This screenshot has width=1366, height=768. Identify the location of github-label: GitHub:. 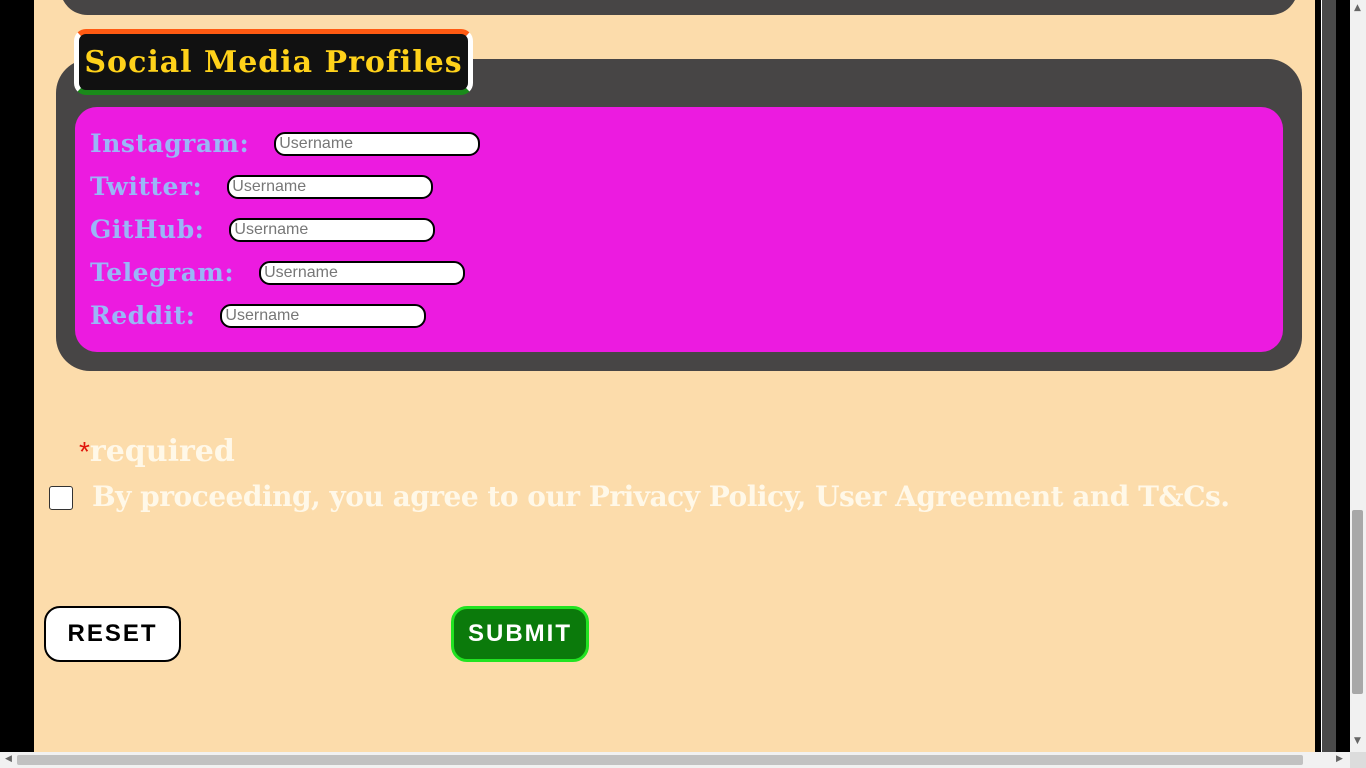
(147, 229).